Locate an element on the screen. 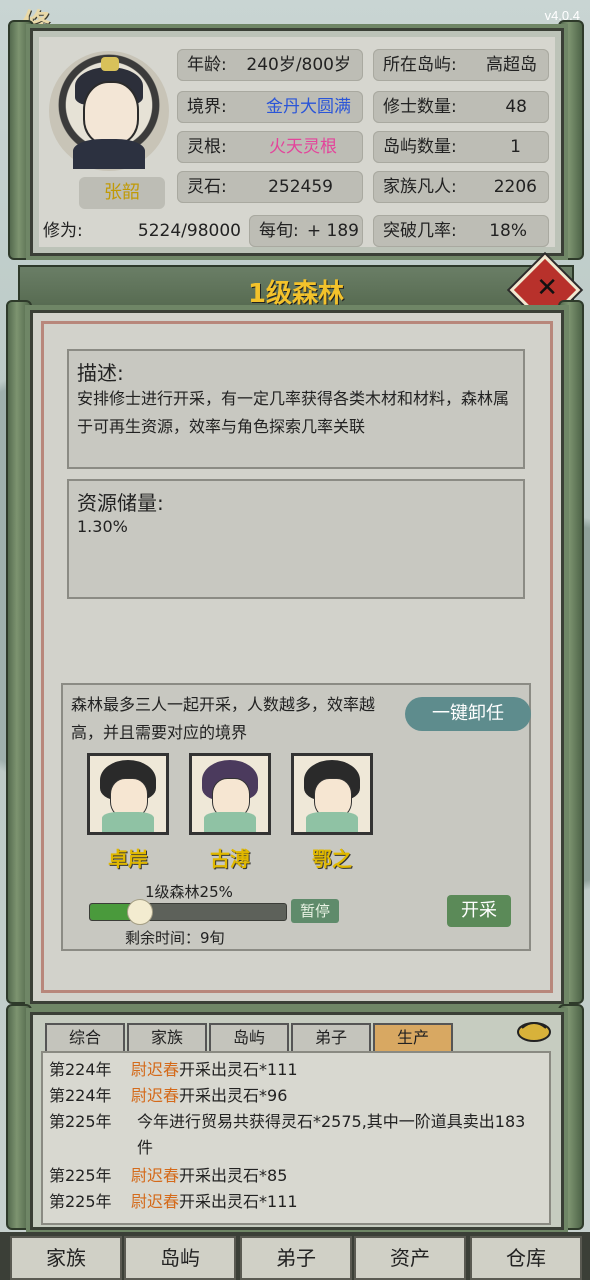 The image size is (590, 1280). tab-family: 家族 is located at coordinates (167, 1037).